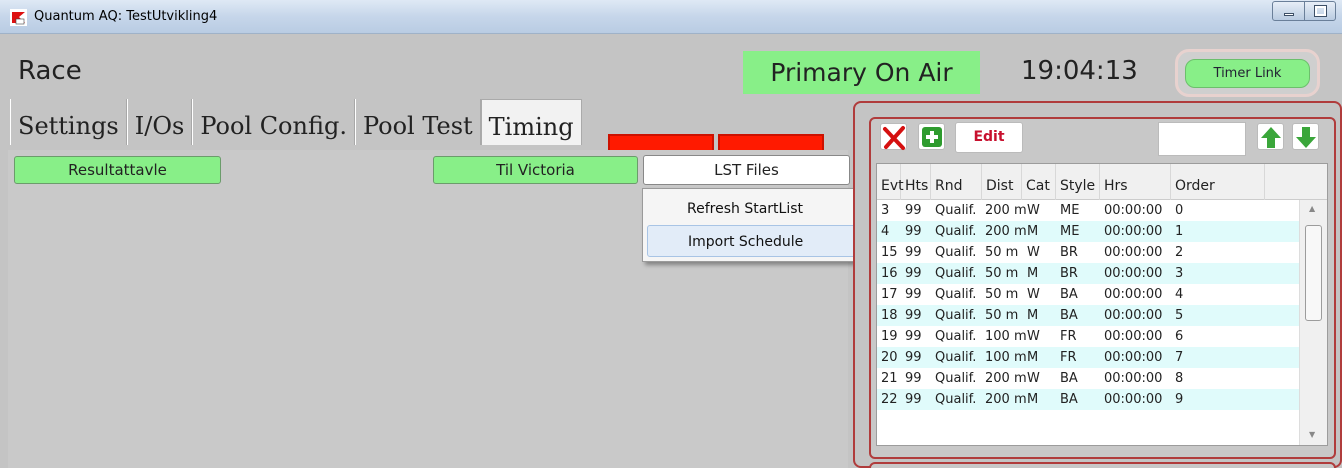  I want to click on cell-order: 4, so click(1179, 294).